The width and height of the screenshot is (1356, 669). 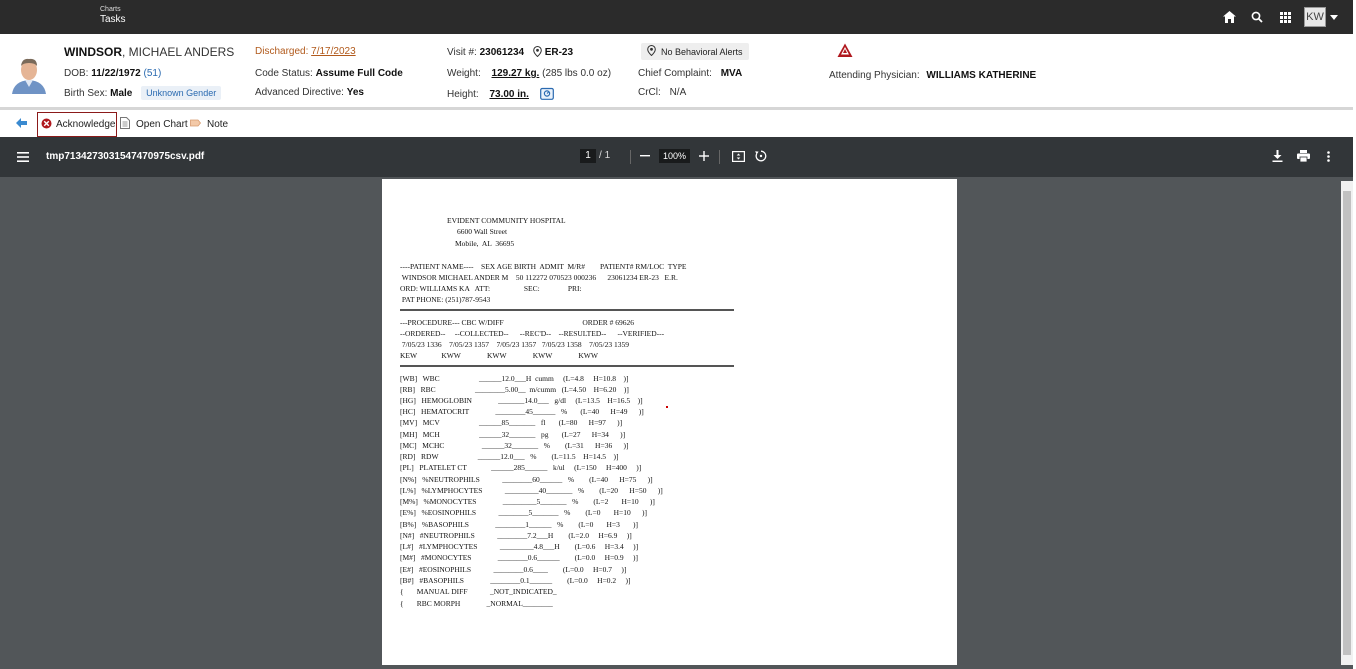 I want to click on acknowledge-label: Acknowledge, so click(x=86, y=124).